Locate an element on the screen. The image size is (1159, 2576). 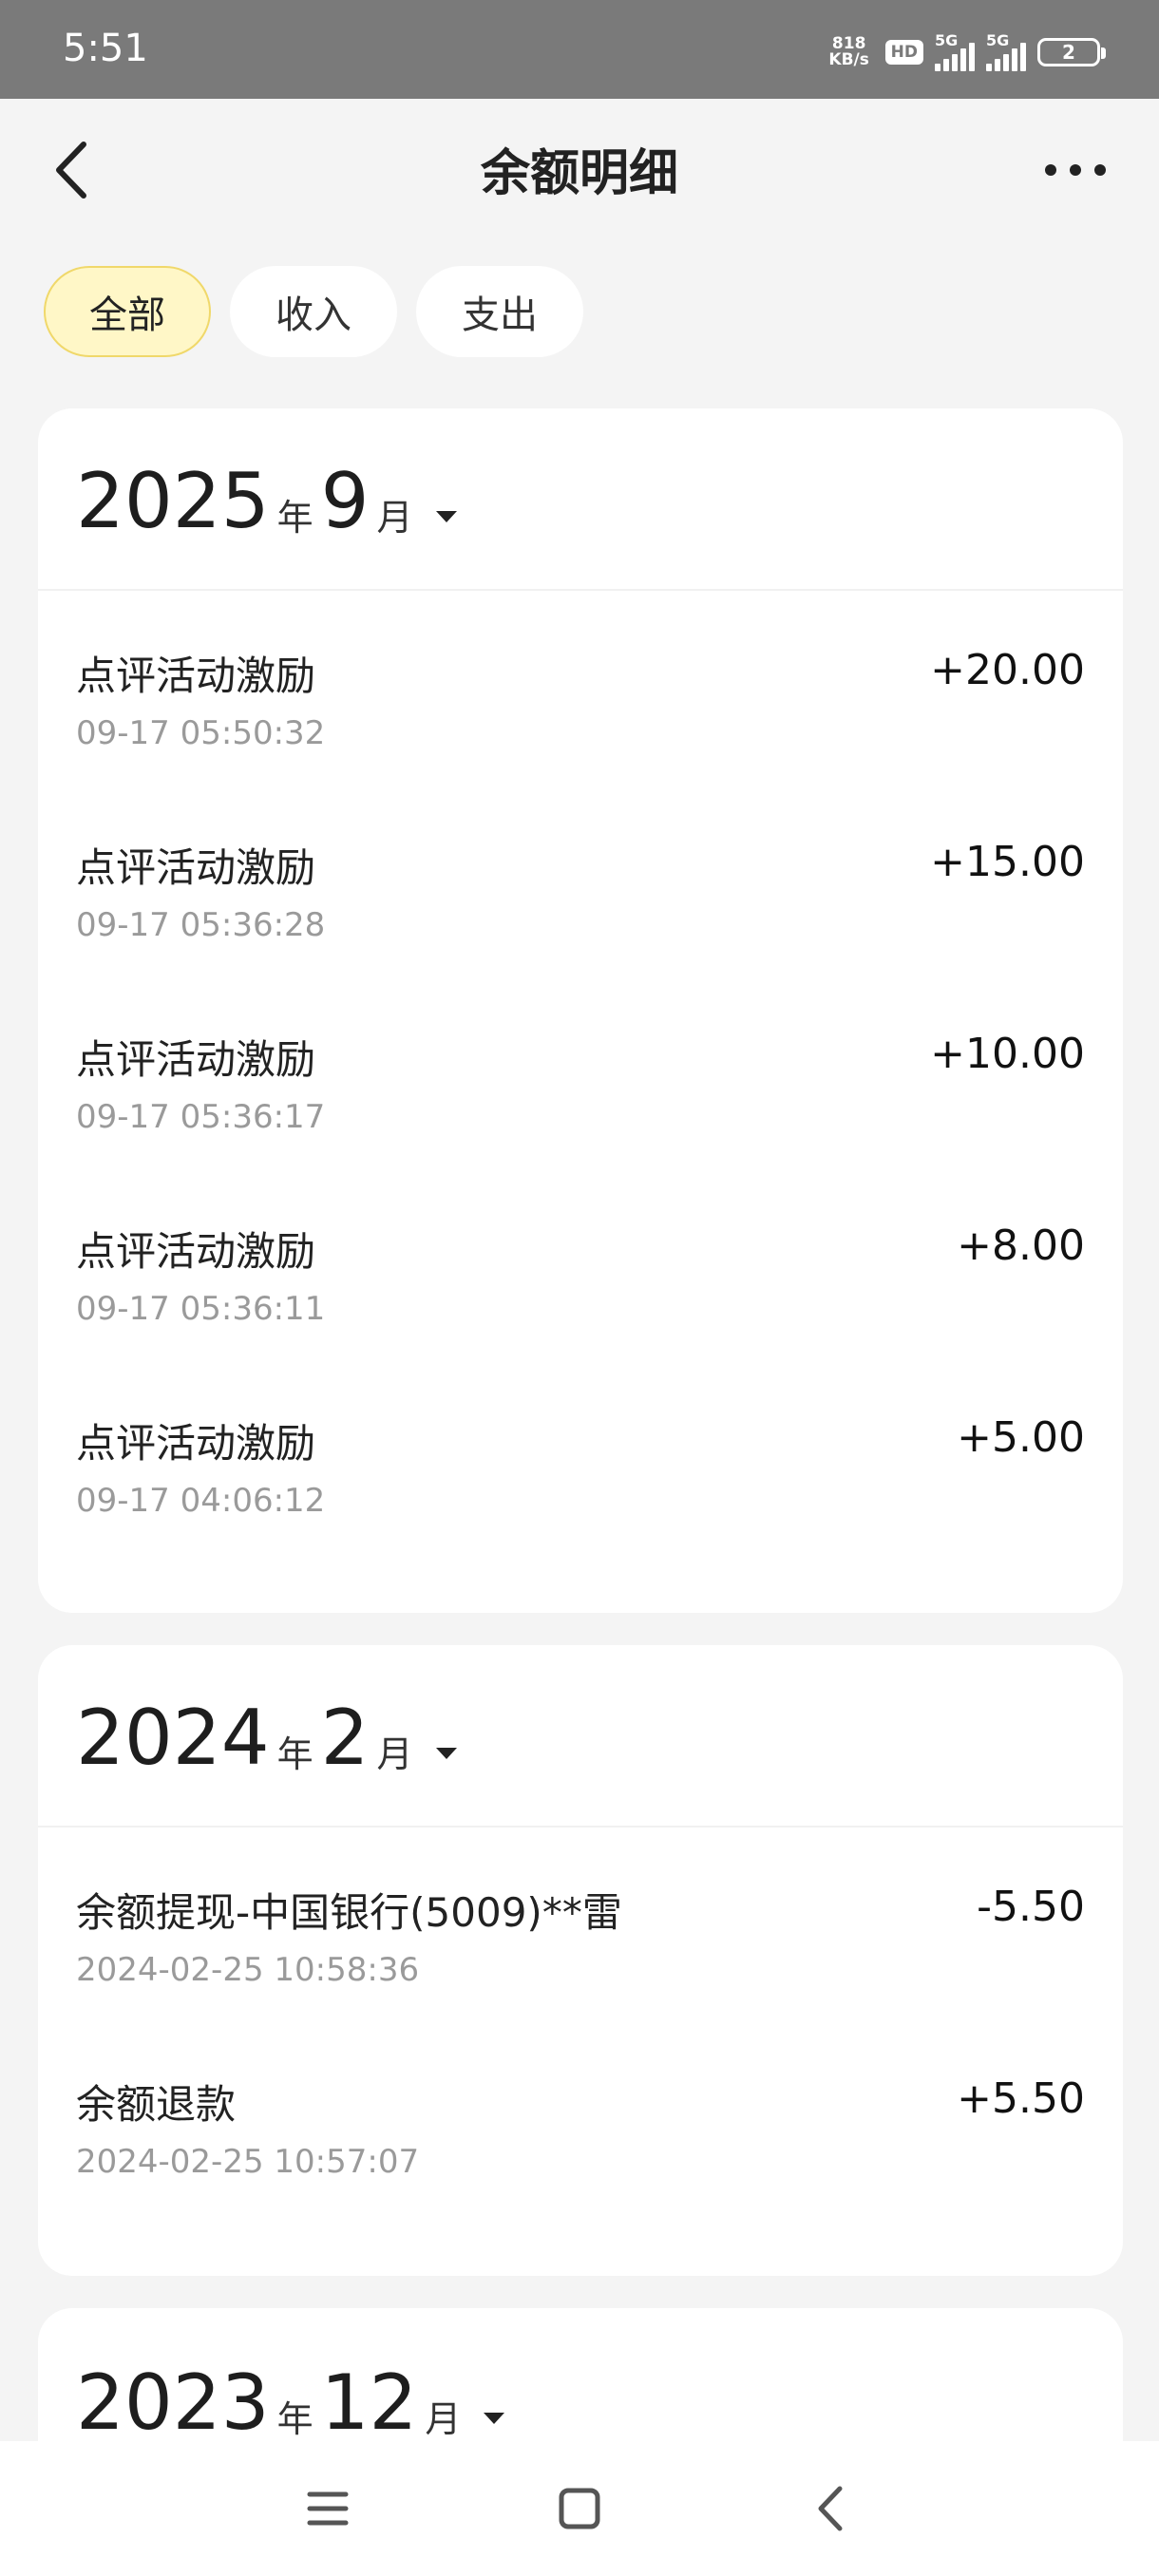
month-year: 2023 is located at coordinates (173, 2402).